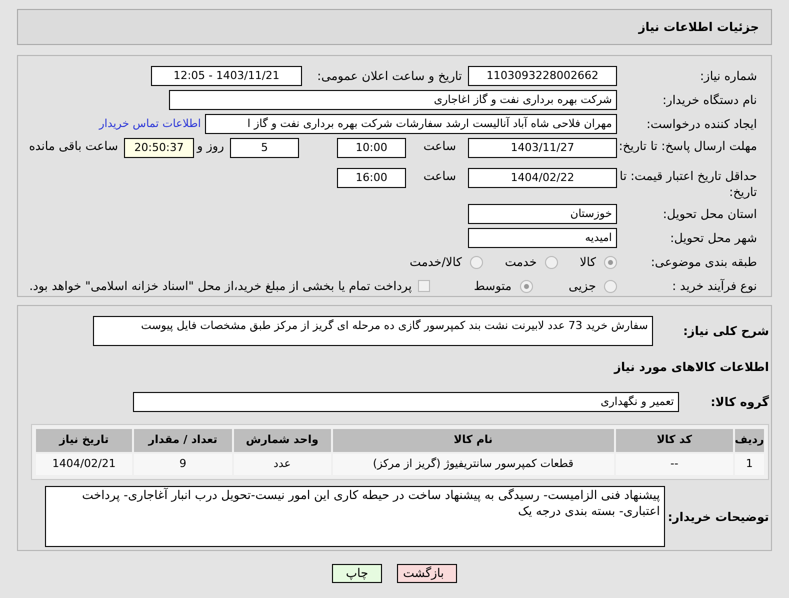  I want to click on notes-textarea: پیشنهاد فنی الزامیست- رسیدگی به پیشنهاد ساخت در حیطه کاری این امور نیست-تحویل درب انبار آغاجاری- پرداخت اعتباری- بسته بندی درجه یک, so click(355, 516).